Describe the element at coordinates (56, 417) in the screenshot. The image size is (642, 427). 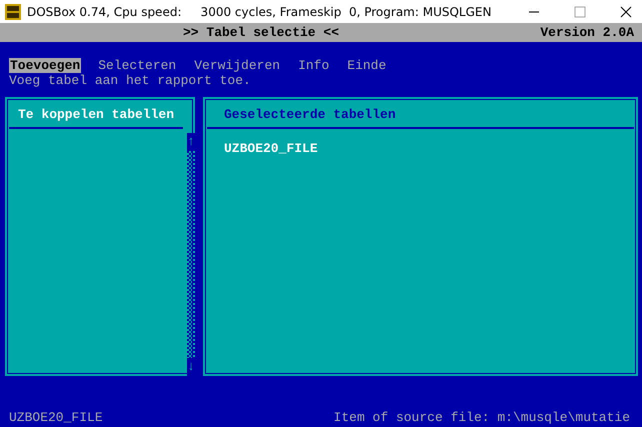
I see `status-text: UZBOE20_FILE` at that location.